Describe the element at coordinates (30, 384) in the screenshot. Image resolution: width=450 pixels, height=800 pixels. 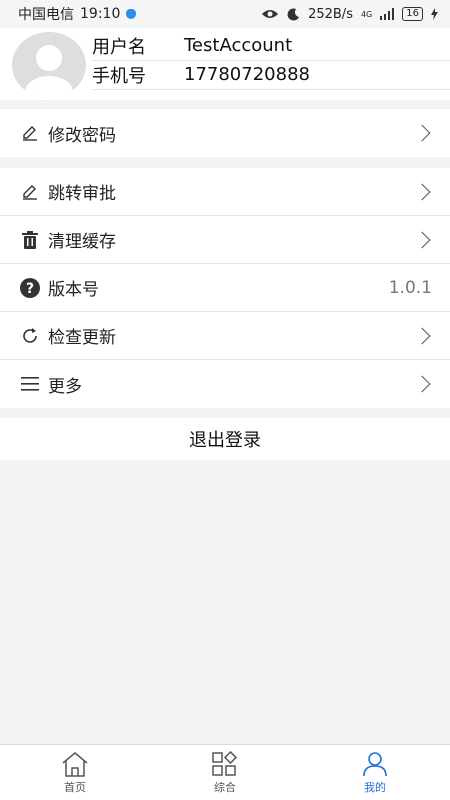
I see `menu-icon` at that location.